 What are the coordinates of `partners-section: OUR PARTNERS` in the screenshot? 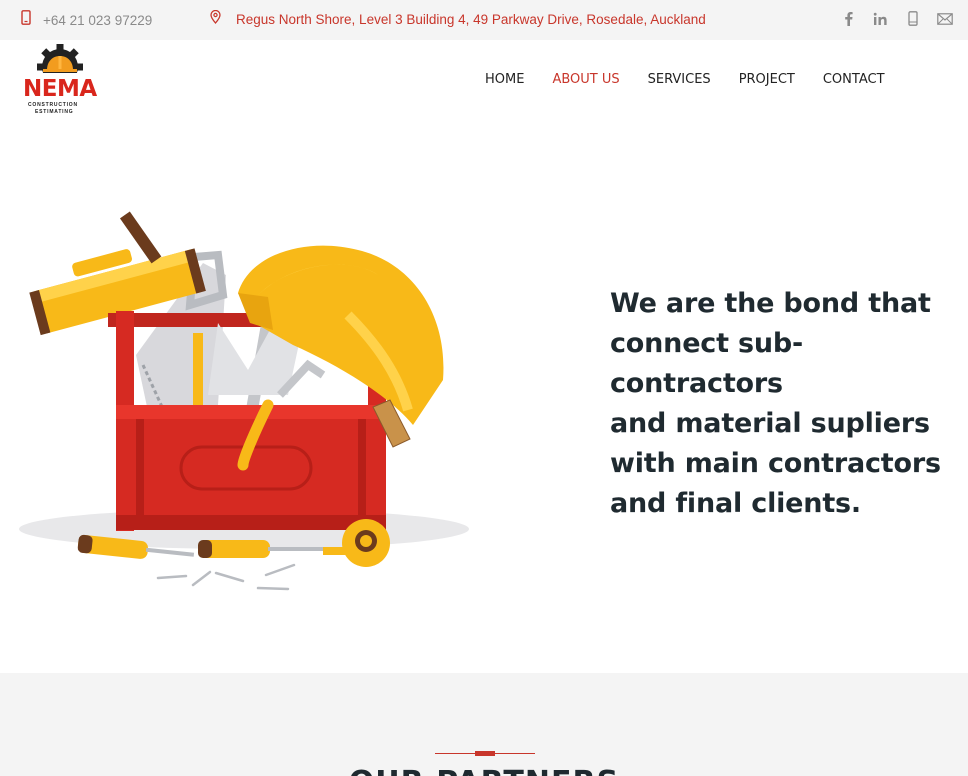 It's located at (484, 724).